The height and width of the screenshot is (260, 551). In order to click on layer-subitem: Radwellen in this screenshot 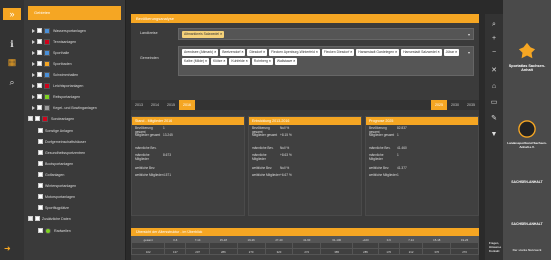, I will do `click(54, 230)`.